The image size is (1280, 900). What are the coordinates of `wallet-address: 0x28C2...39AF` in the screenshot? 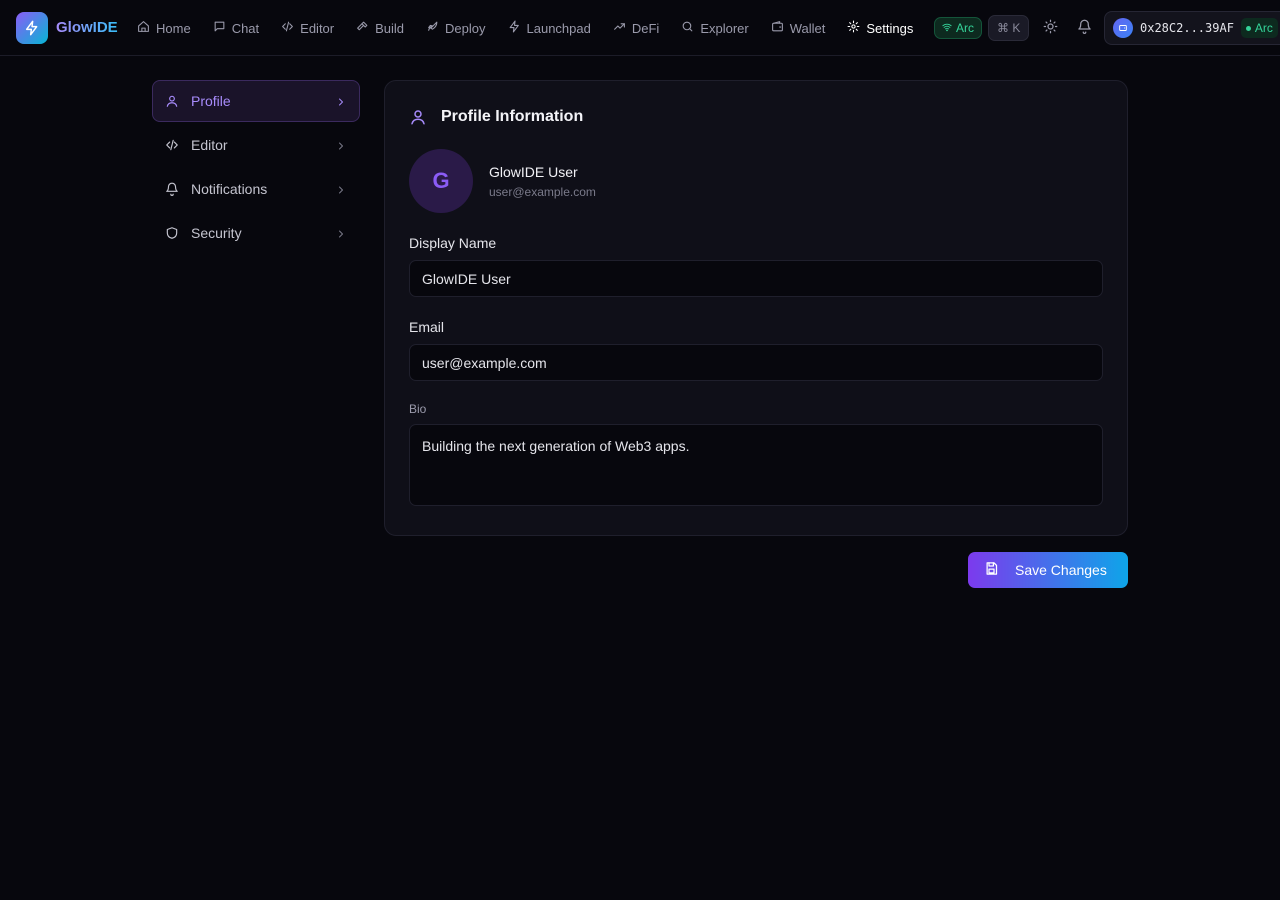 It's located at (1187, 28).